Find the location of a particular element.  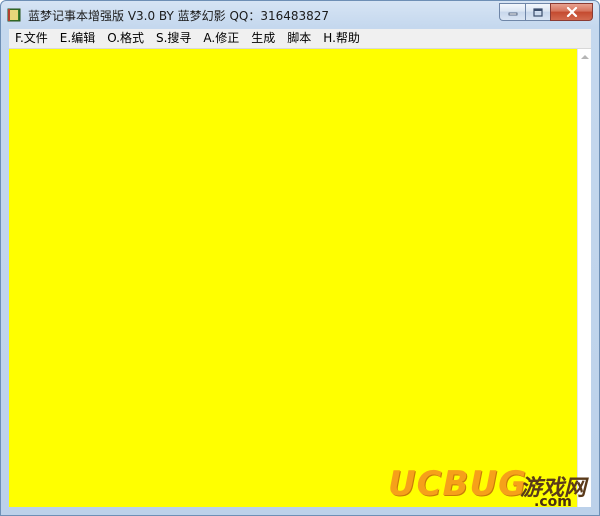

close-button is located at coordinates (571, 12).